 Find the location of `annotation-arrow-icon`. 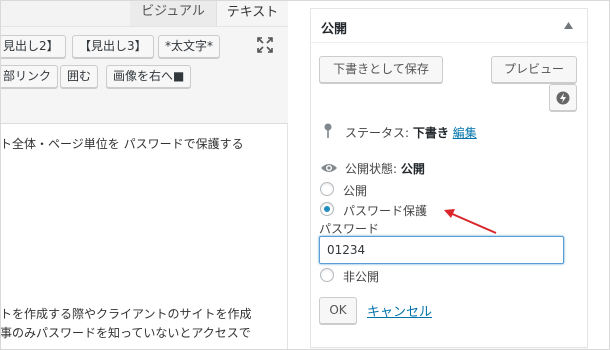

annotation-arrow-icon is located at coordinates (470, 221).